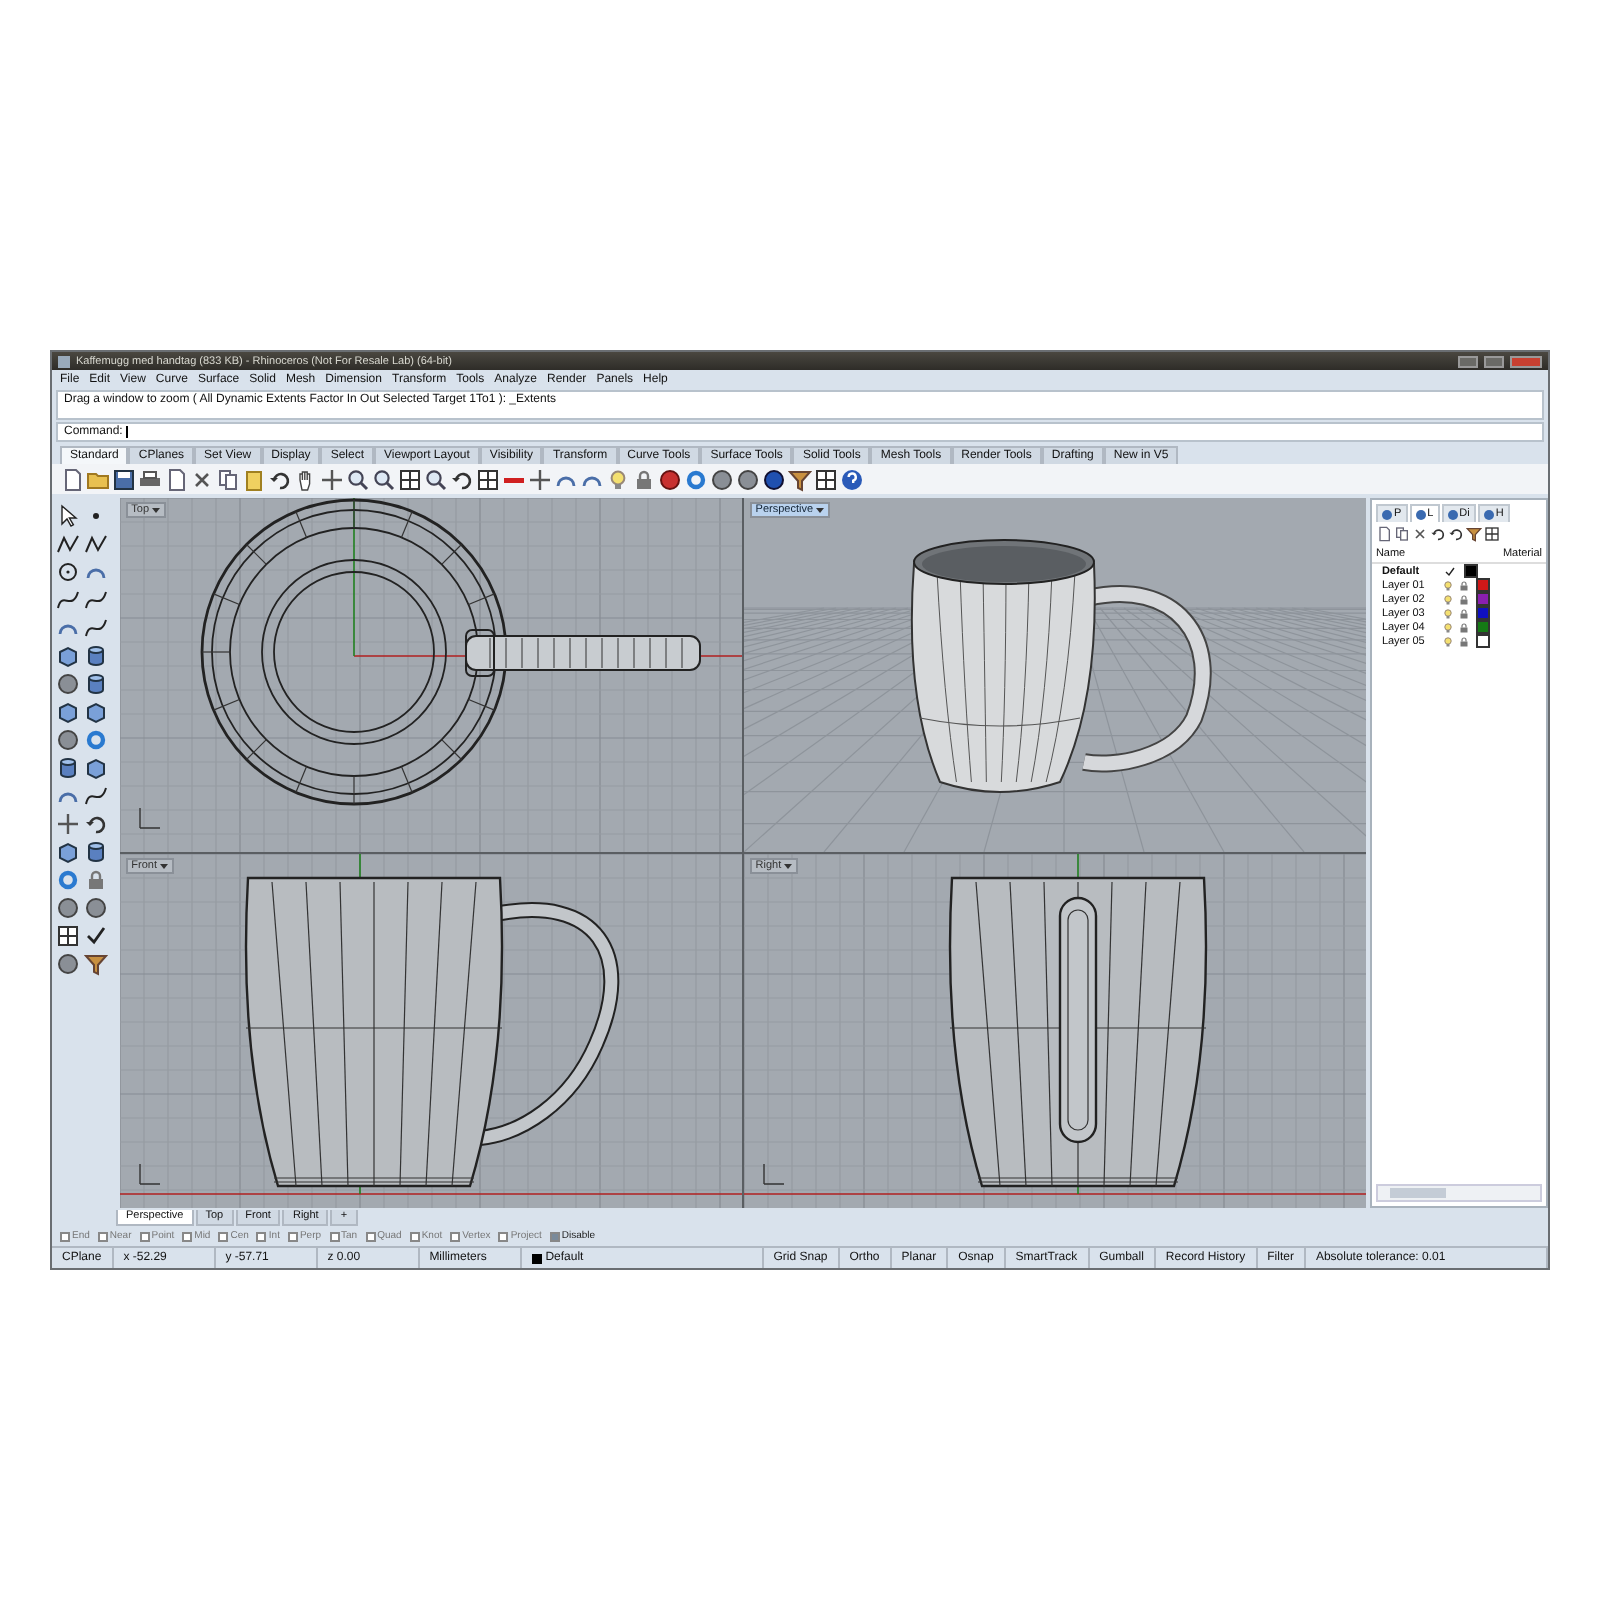  Describe the element at coordinates (68, 516) in the screenshot. I see `cursor-icon` at that location.